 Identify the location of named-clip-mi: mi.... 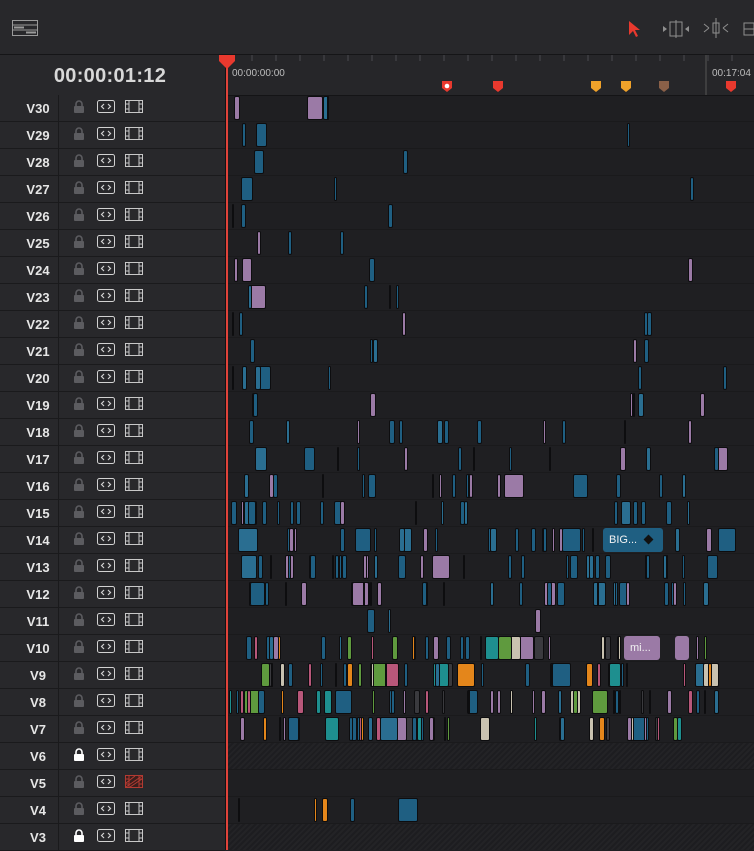
(642, 648).